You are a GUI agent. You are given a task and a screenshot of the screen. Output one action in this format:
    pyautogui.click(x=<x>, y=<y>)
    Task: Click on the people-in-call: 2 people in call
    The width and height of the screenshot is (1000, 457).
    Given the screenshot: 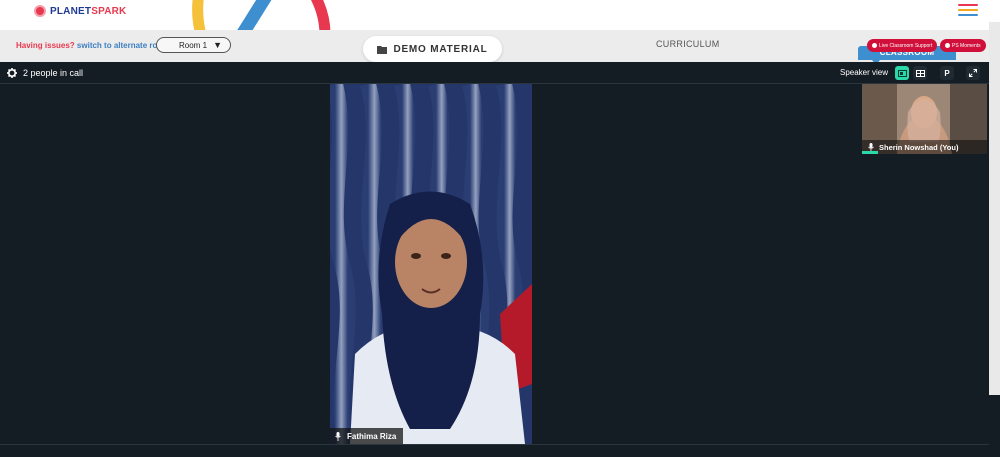 What is the action you would take?
    pyautogui.click(x=45, y=73)
    